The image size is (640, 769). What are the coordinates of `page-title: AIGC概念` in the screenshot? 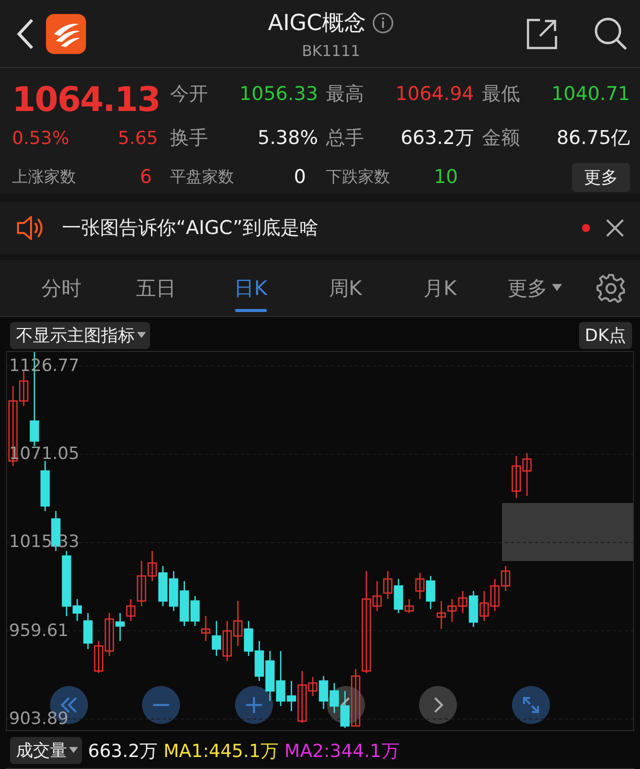 It's located at (317, 24).